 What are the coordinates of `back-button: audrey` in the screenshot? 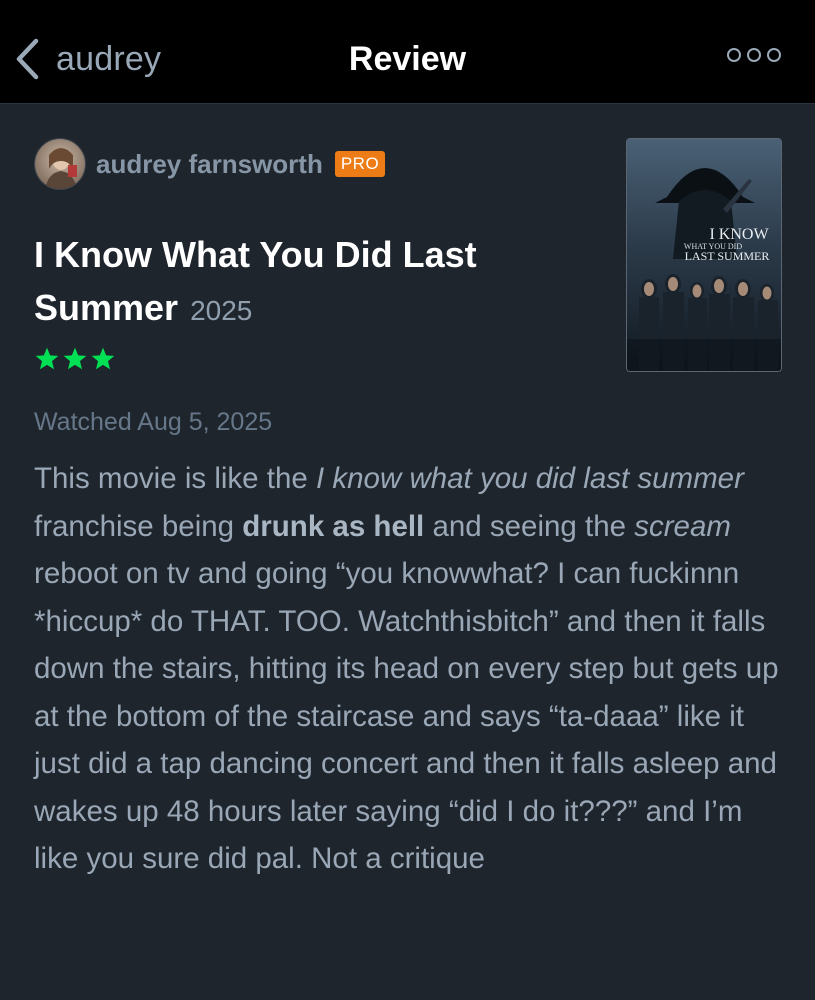 It's located at (87, 59).